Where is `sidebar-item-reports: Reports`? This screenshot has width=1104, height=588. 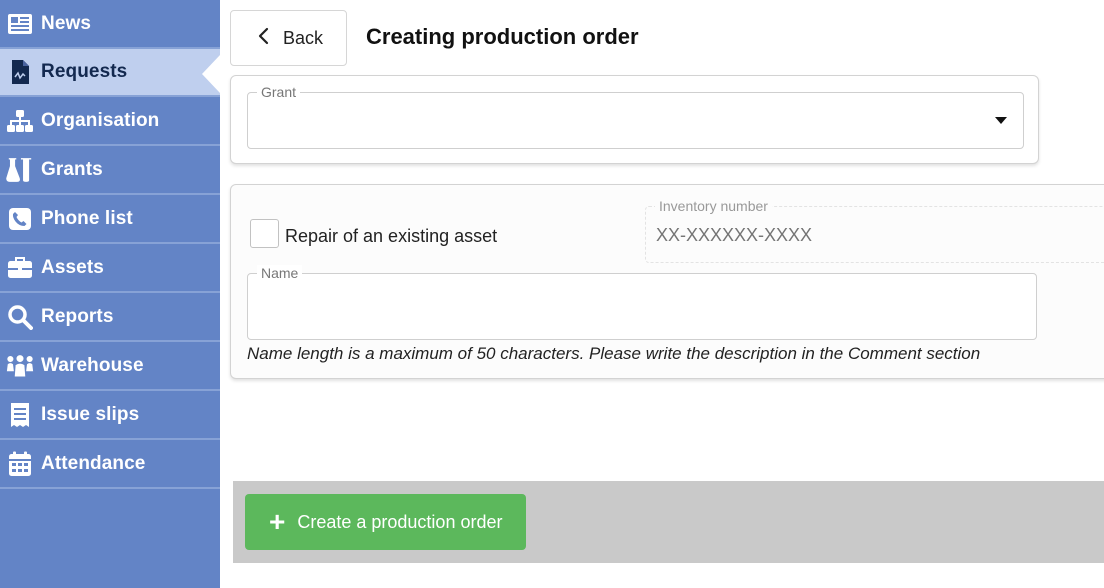 sidebar-item-reports: Reports is located at coordinates (110, 318).